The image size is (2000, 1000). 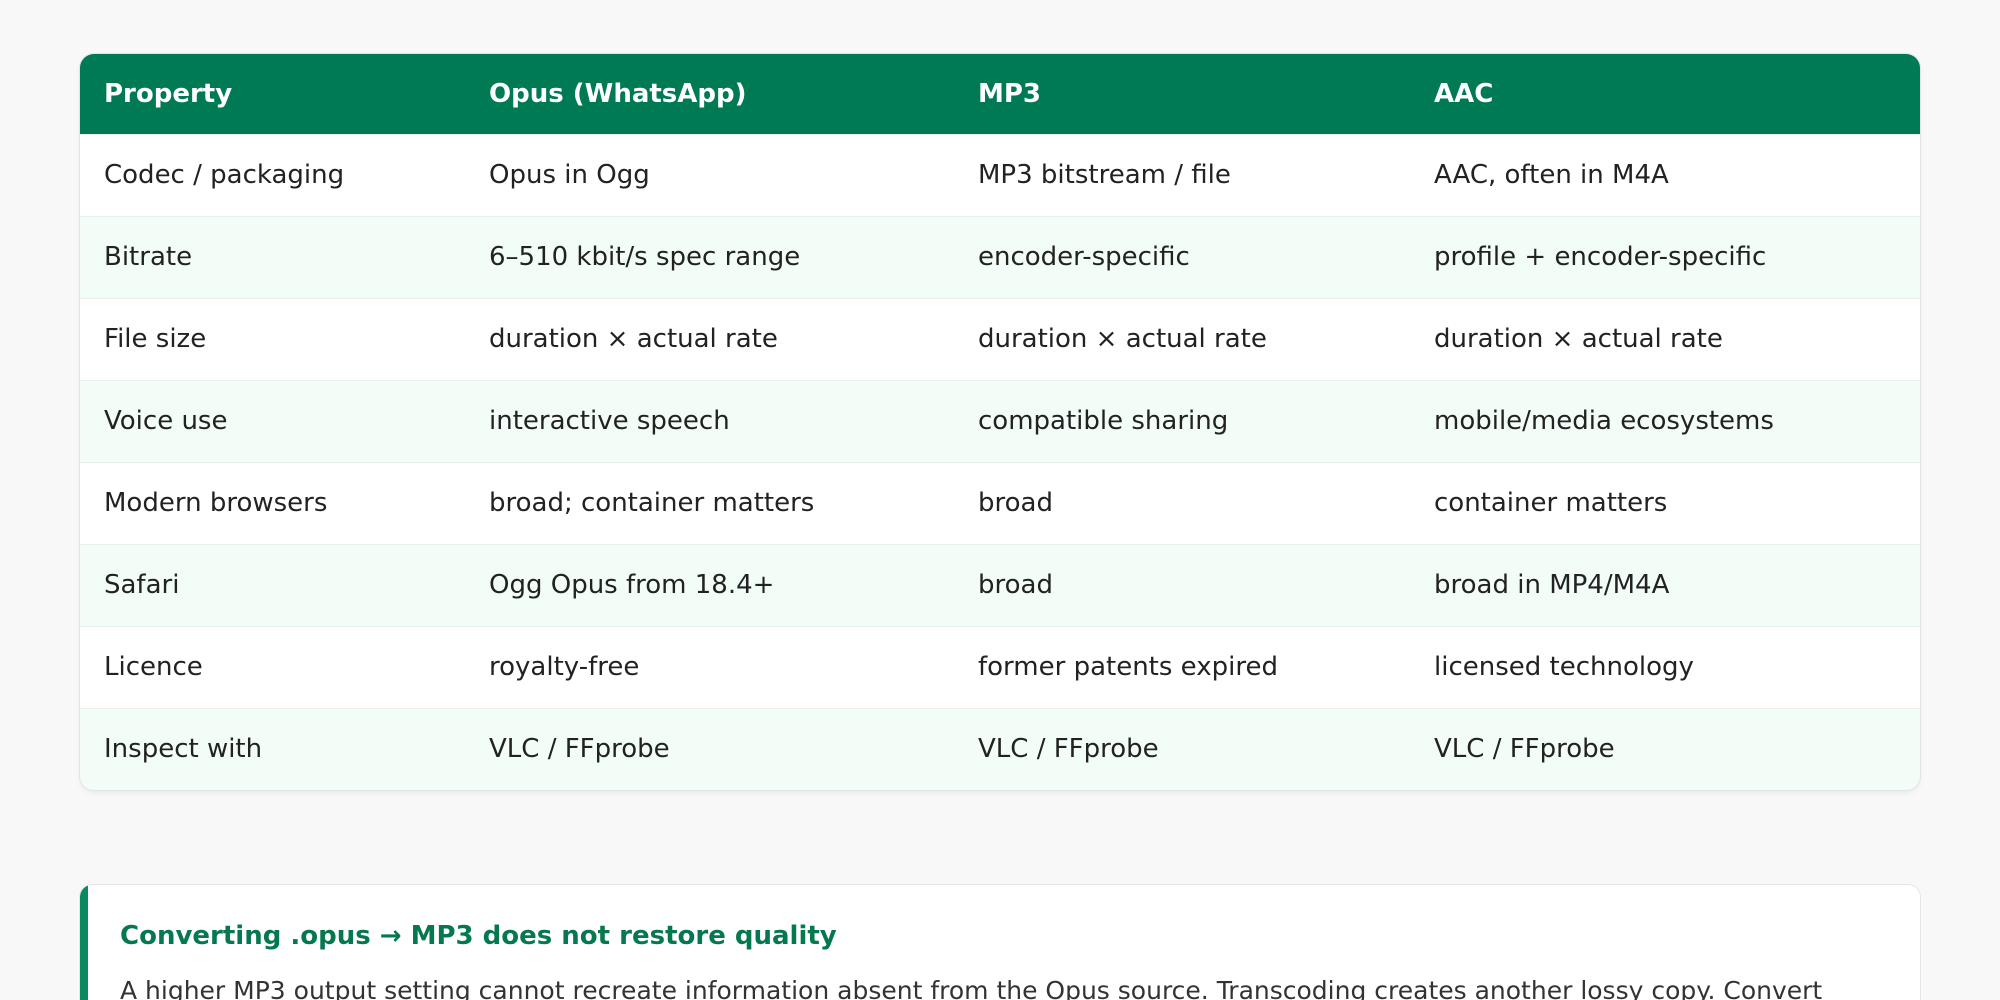 I want to click on cell-opus: 6–510 kbit/s spec range, so click(x=645, y=257).